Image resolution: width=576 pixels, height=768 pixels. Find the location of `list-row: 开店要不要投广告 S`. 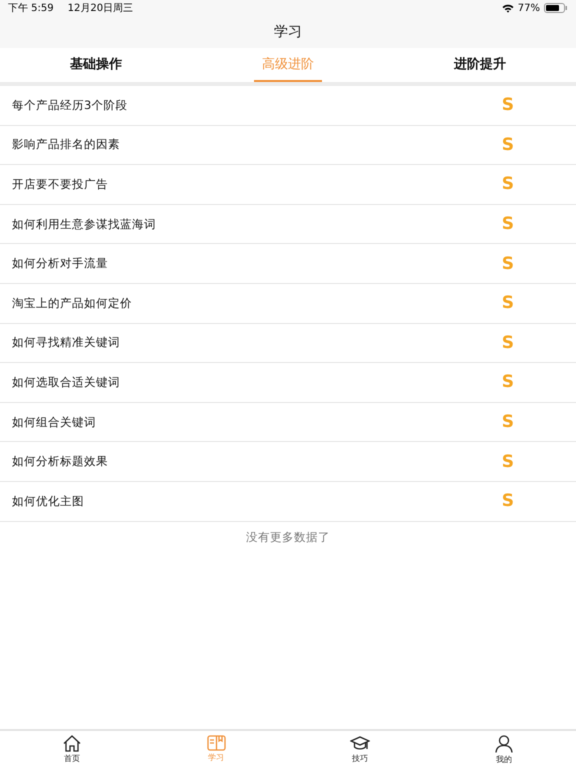

list-row: 开店要不要投广告 S is located at coordinates (288, 185).